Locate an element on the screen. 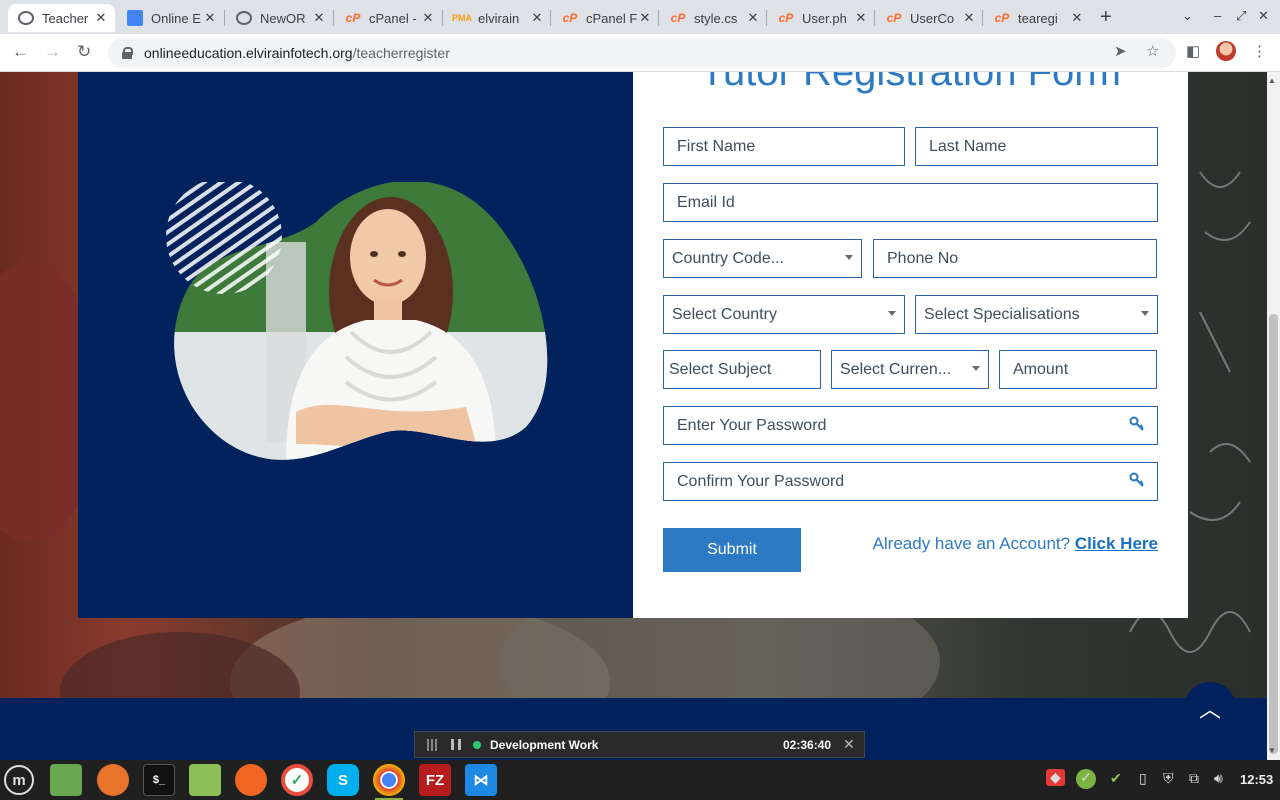 Image resolution: width=1280 pixels, height=800 pixels. tab-teacher: Teacher ✕ is located at coordinates (61, 18).